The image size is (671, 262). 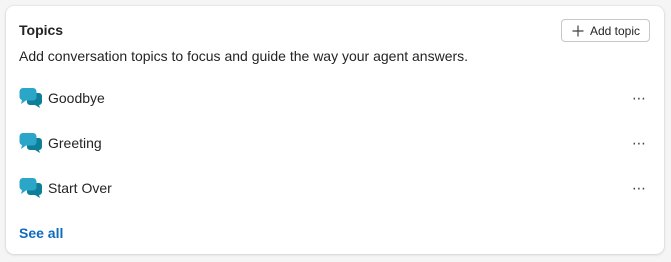 I want to click on plus-icon, so click(x=578, y=30).